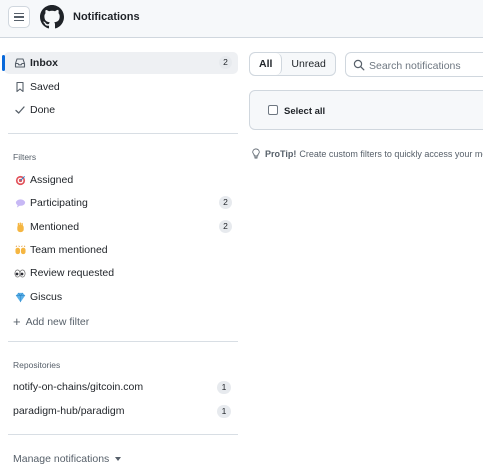 Image resolution: width=483 pixels, height=476 pixels. What do you see at coordinates (69, 250) in the screenshot?
I see `filter-label: Team mentioned` at bounding box center [69, 250].